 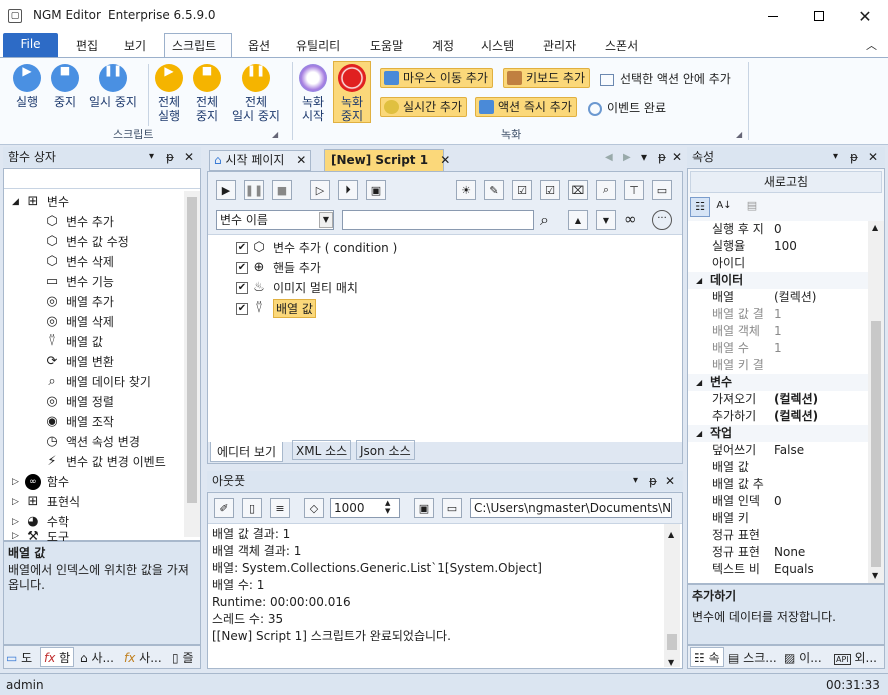 I want to click on panel-close-icon: ✕, so click(x=677, y=157).